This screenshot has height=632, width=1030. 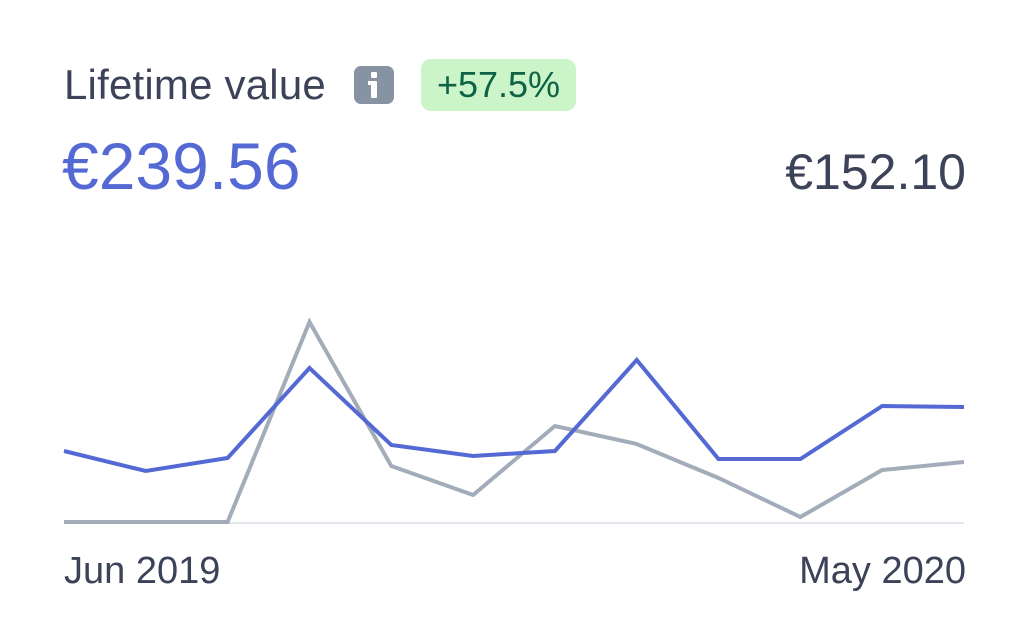 What do you see at coordinates (142, 571) in the screenshot?
I see `x-axis-start-label: Jun 2019` at bounding box center [142, 571].